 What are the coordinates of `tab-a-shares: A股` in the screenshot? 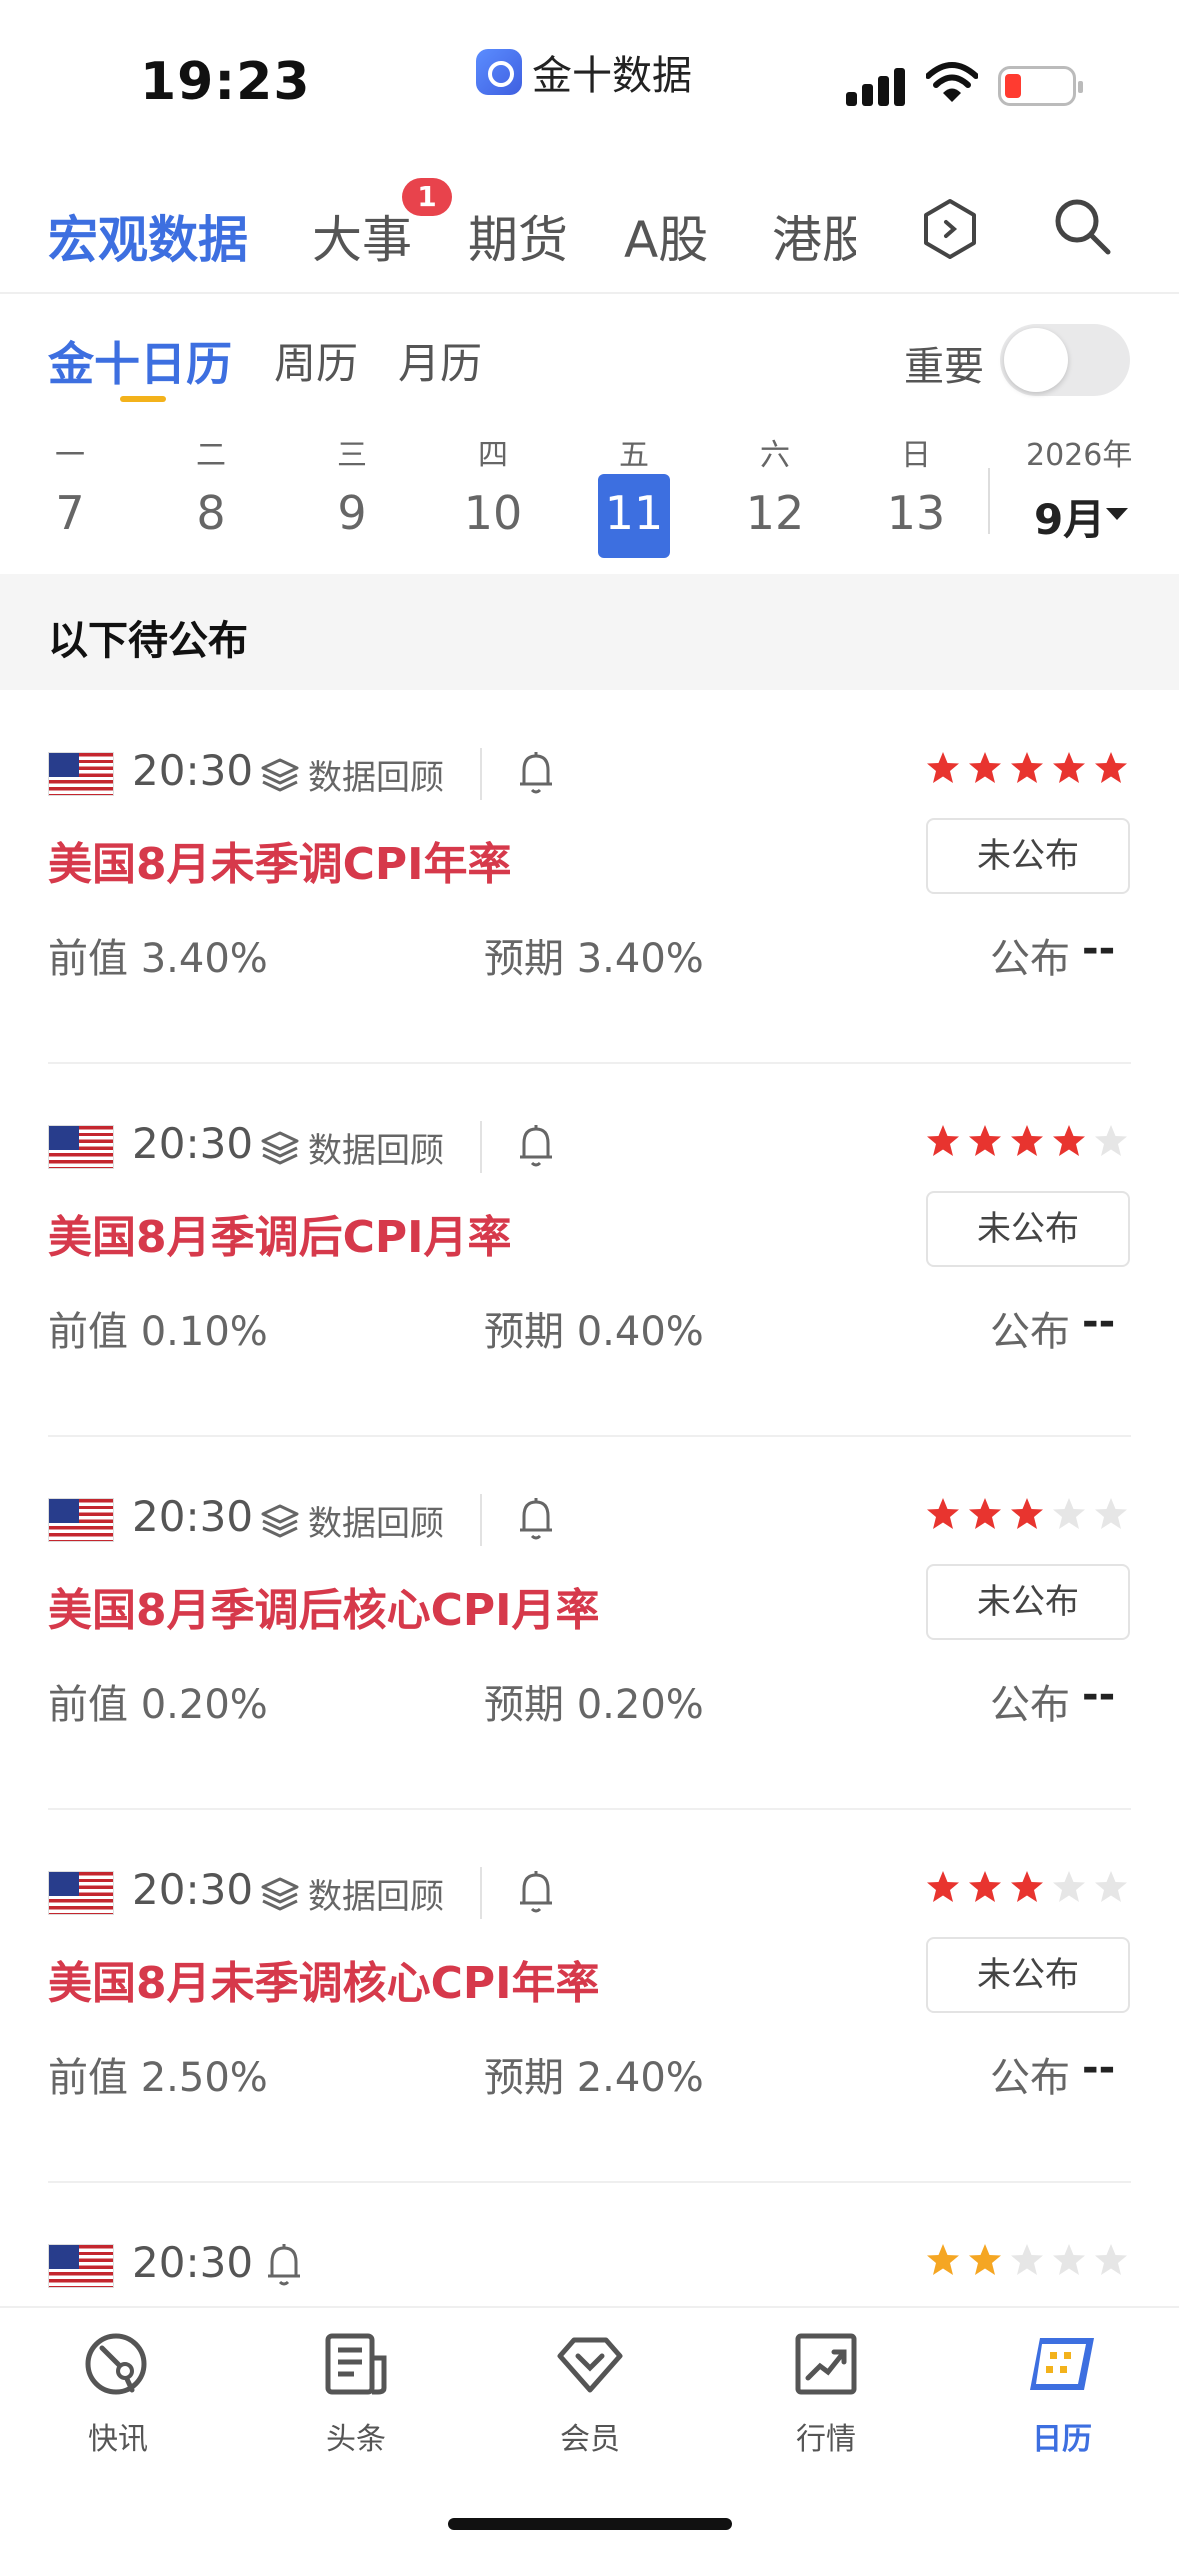 It's located at (666, 236).